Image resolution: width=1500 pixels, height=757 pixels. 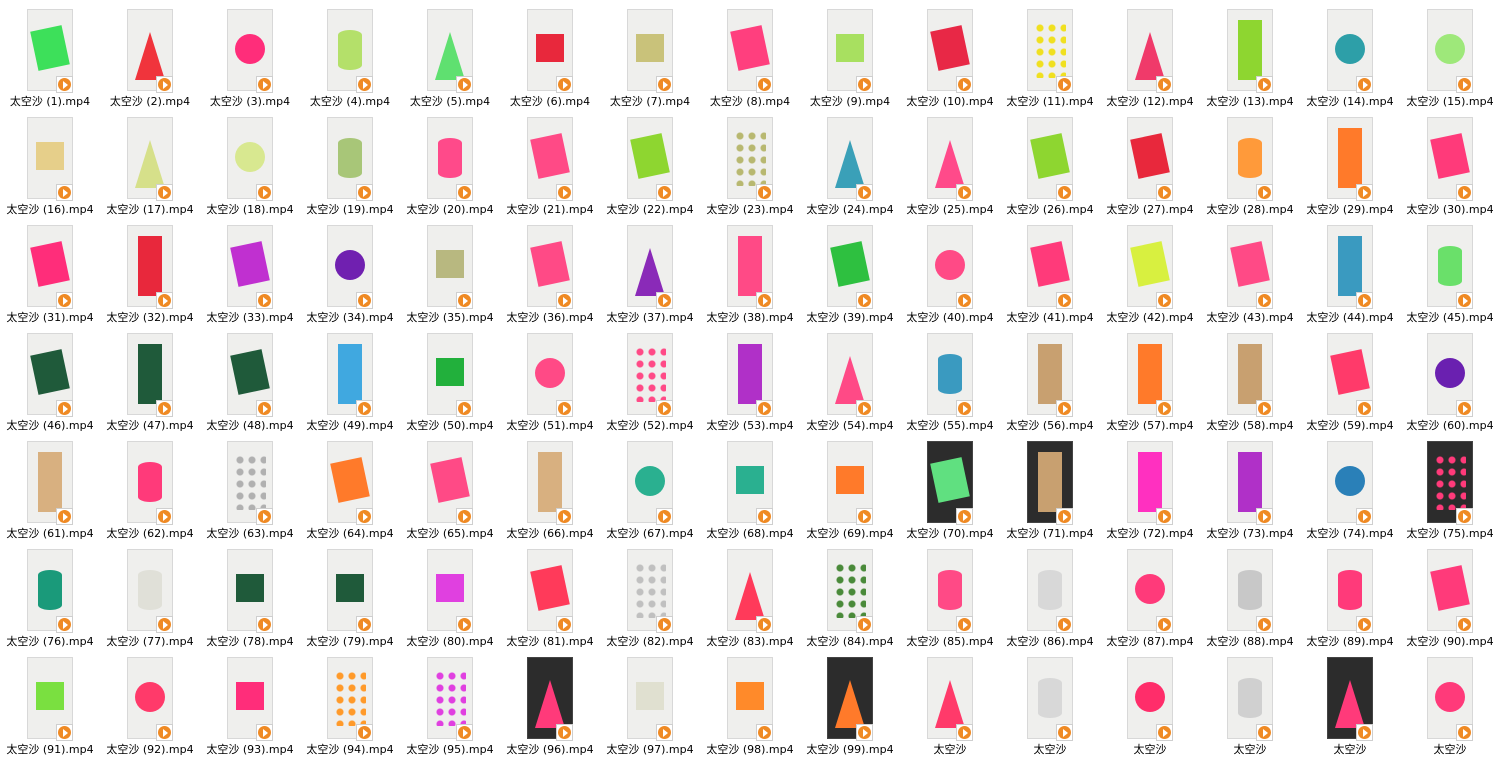 What do you see at coordinates (50, 378) in the screenshot?
I see `file-item: 太空沙 (46).mp4` at bounding box center [50, 378].